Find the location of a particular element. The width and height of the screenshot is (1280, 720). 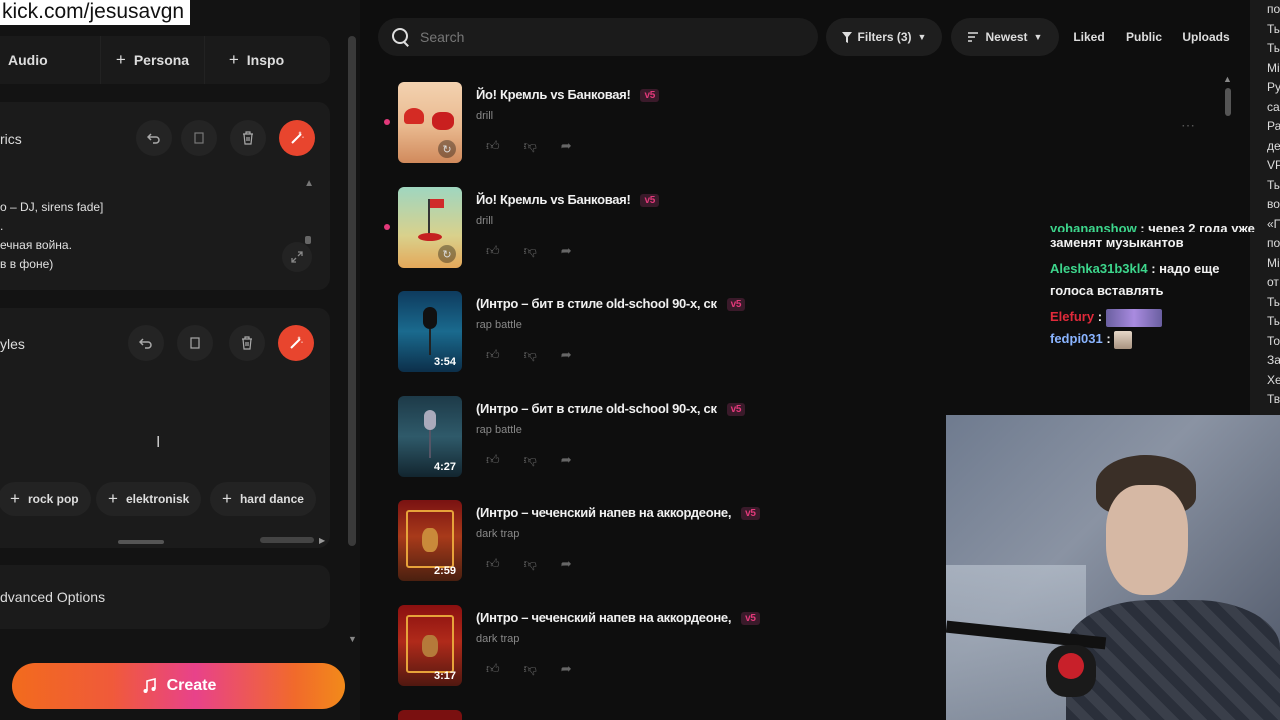

sort-dropdown: Newest ▼ is located at coordinates (1005, 37).